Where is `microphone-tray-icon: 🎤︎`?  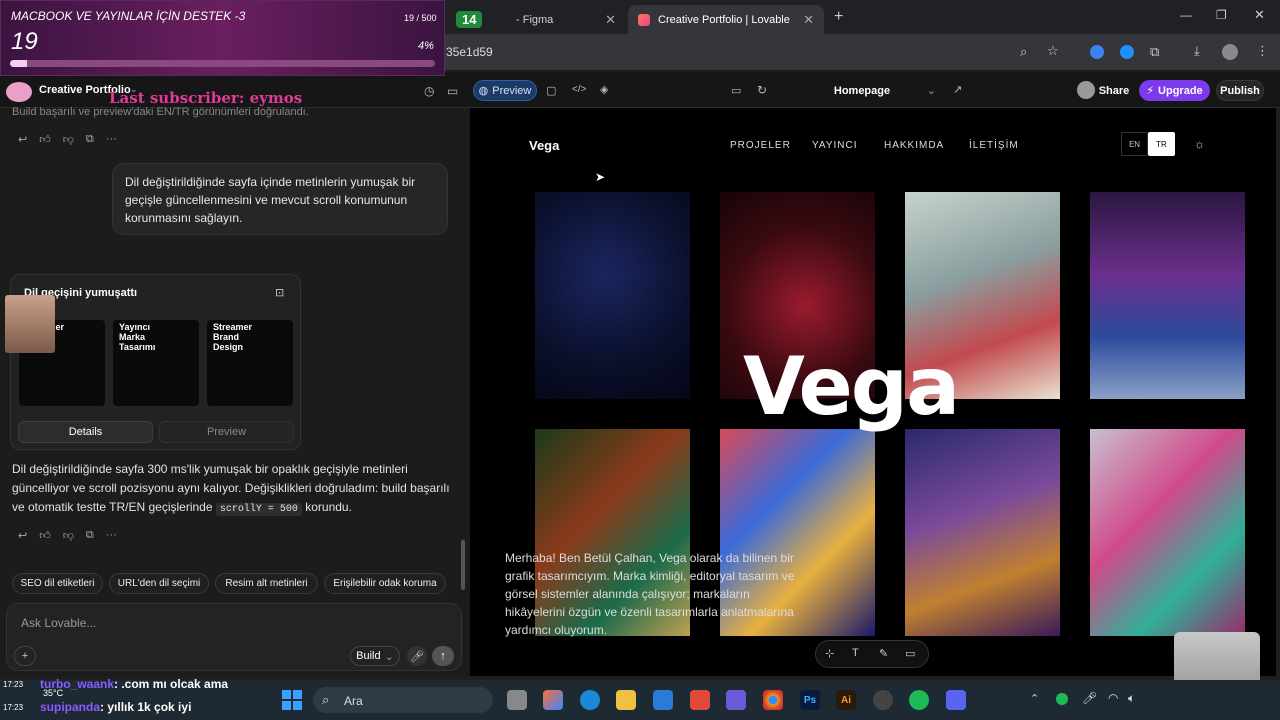
microphone-tray-icon: 🎤︎ is located at coordinates (1089, 698).